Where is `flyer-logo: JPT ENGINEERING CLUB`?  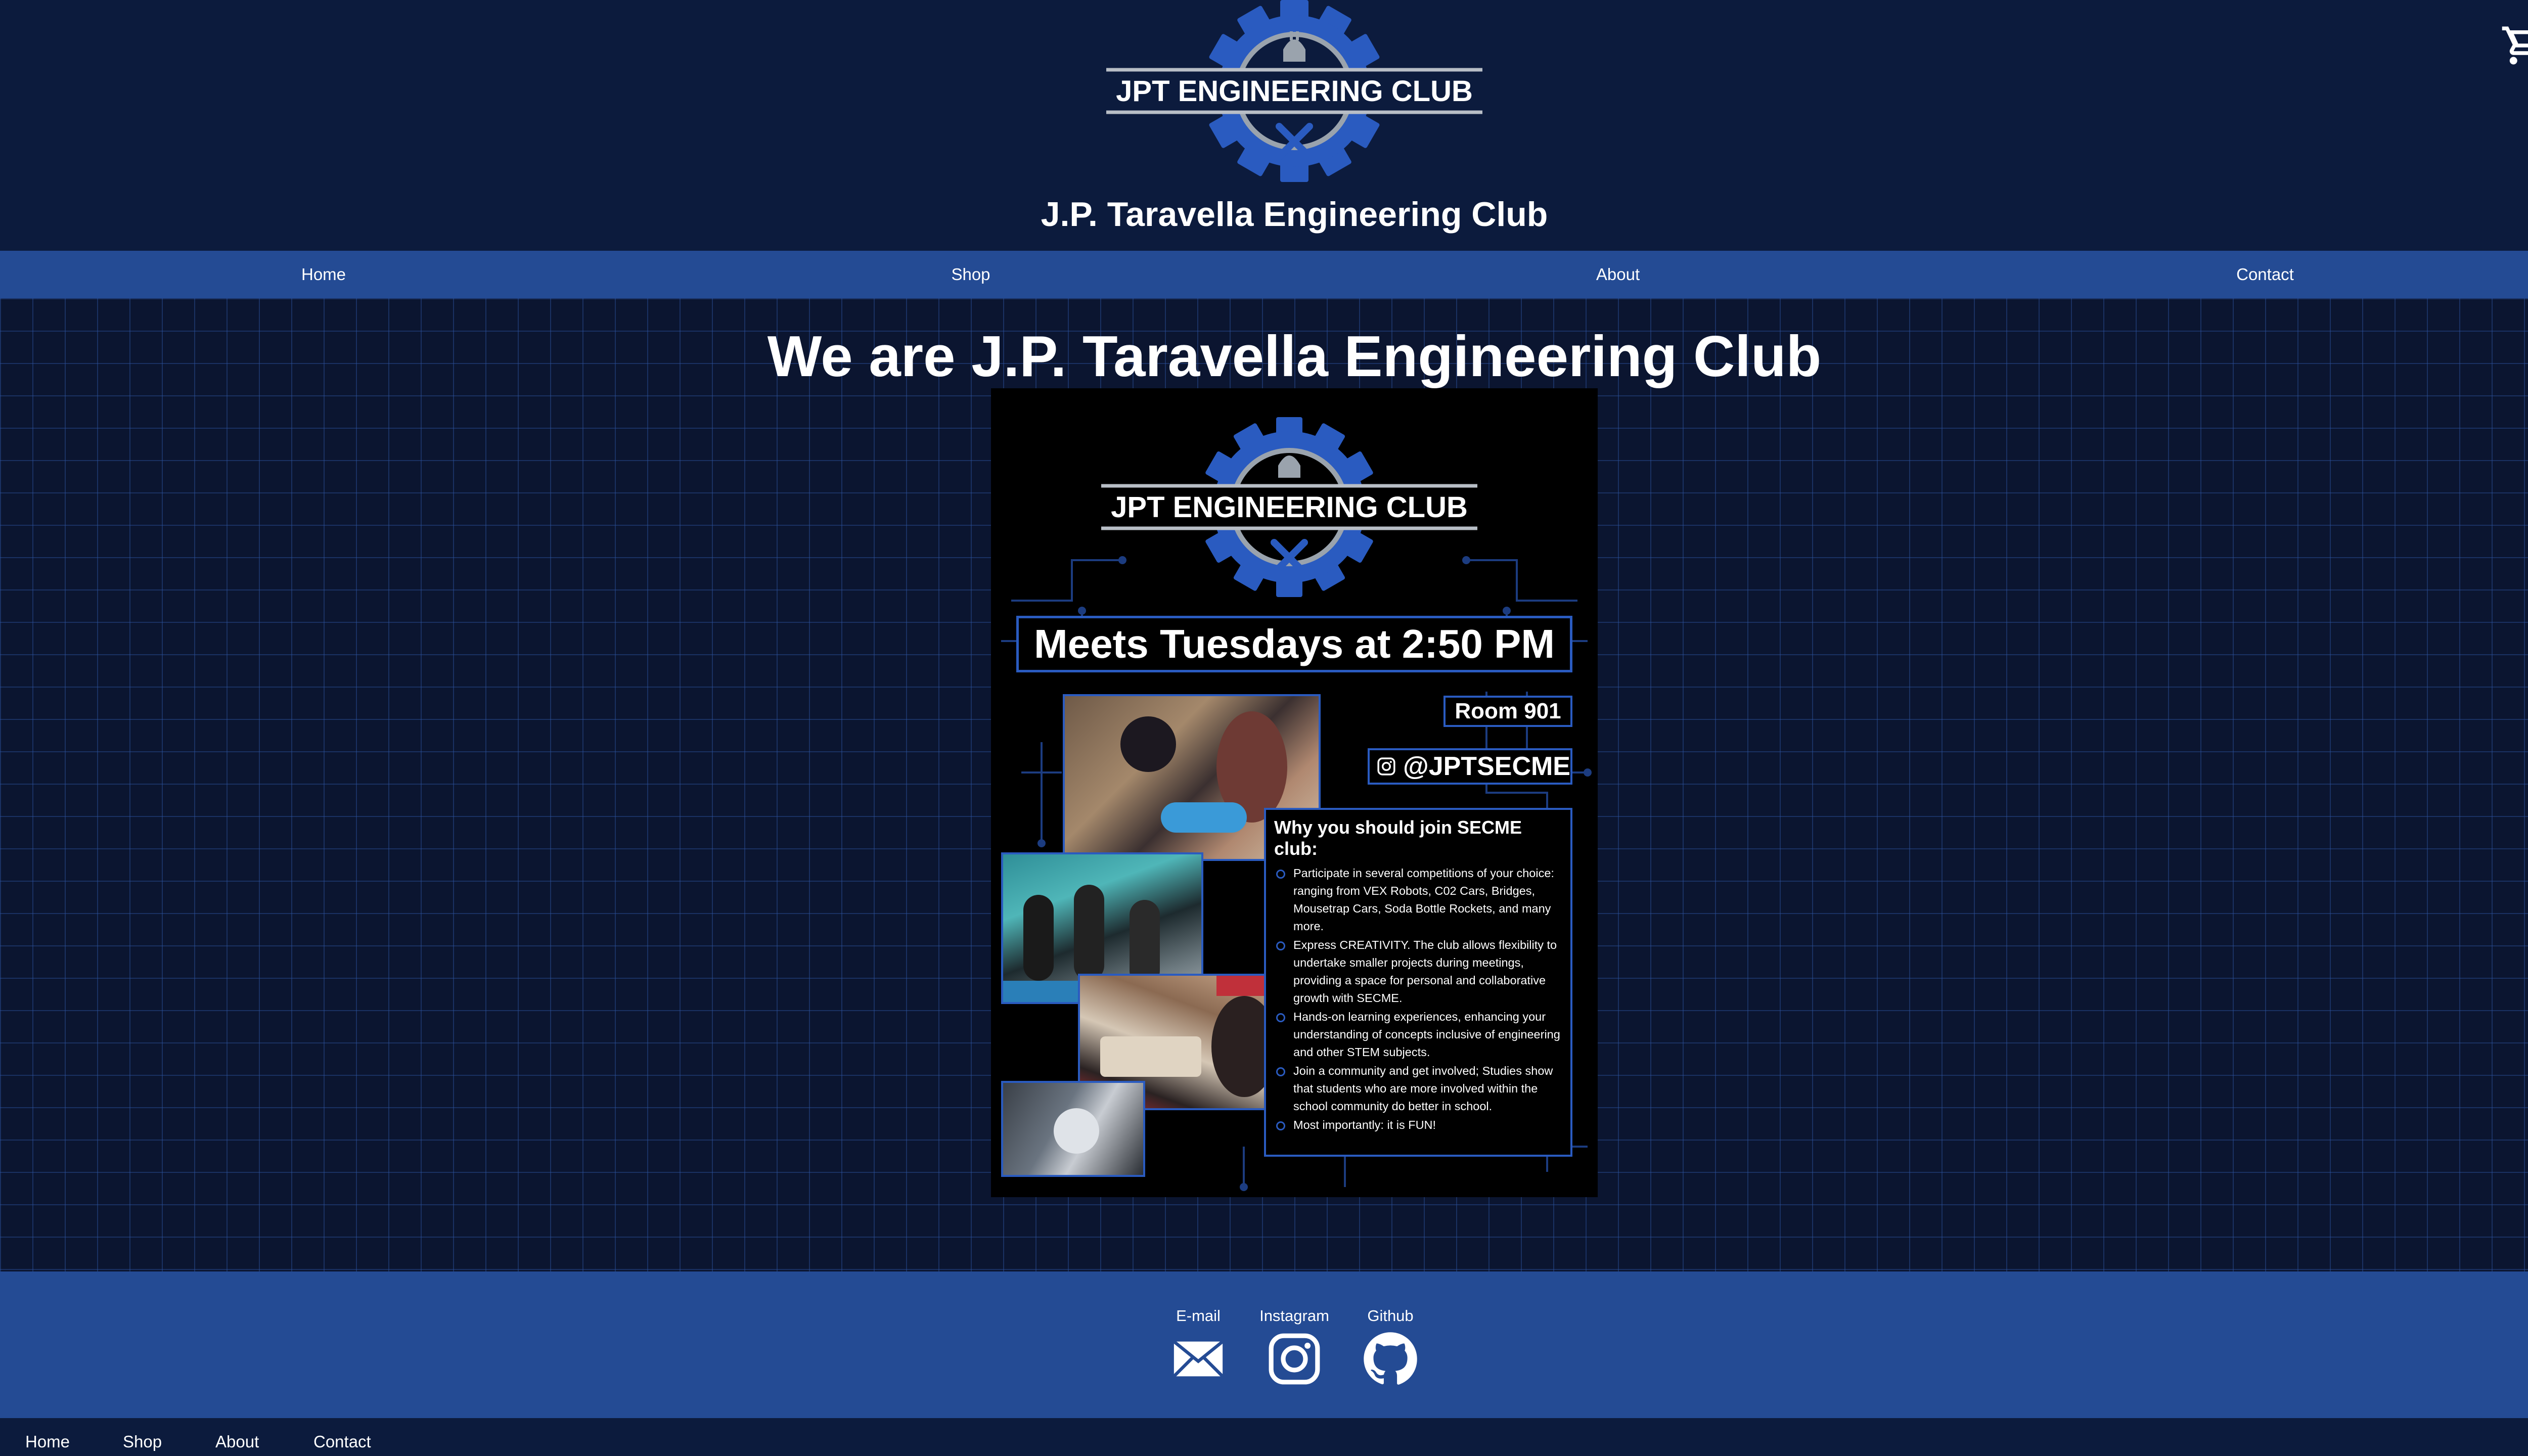 flyer-logo: JPT ENGINEERING CLUB is located at coordinates (1289, 507).